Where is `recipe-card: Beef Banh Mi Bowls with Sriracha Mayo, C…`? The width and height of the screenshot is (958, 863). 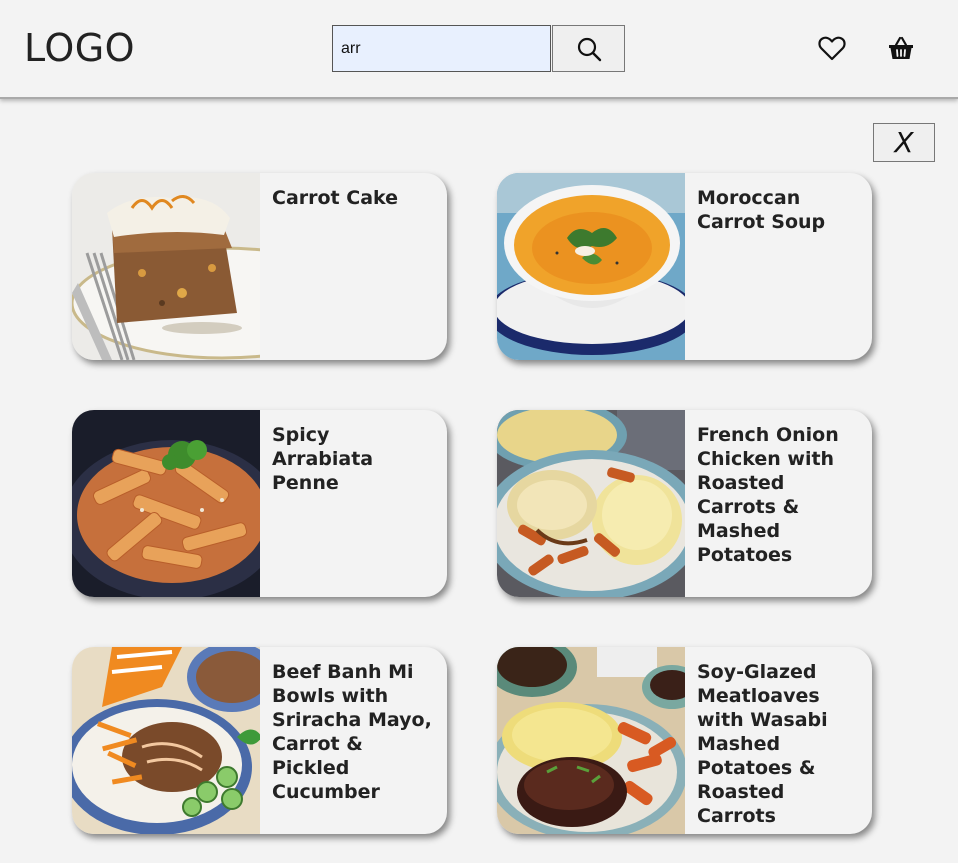
recipe-card: Beef Banh Mi Bowls with Sriracha Mayo, C… is located at coordinates (259, 740).